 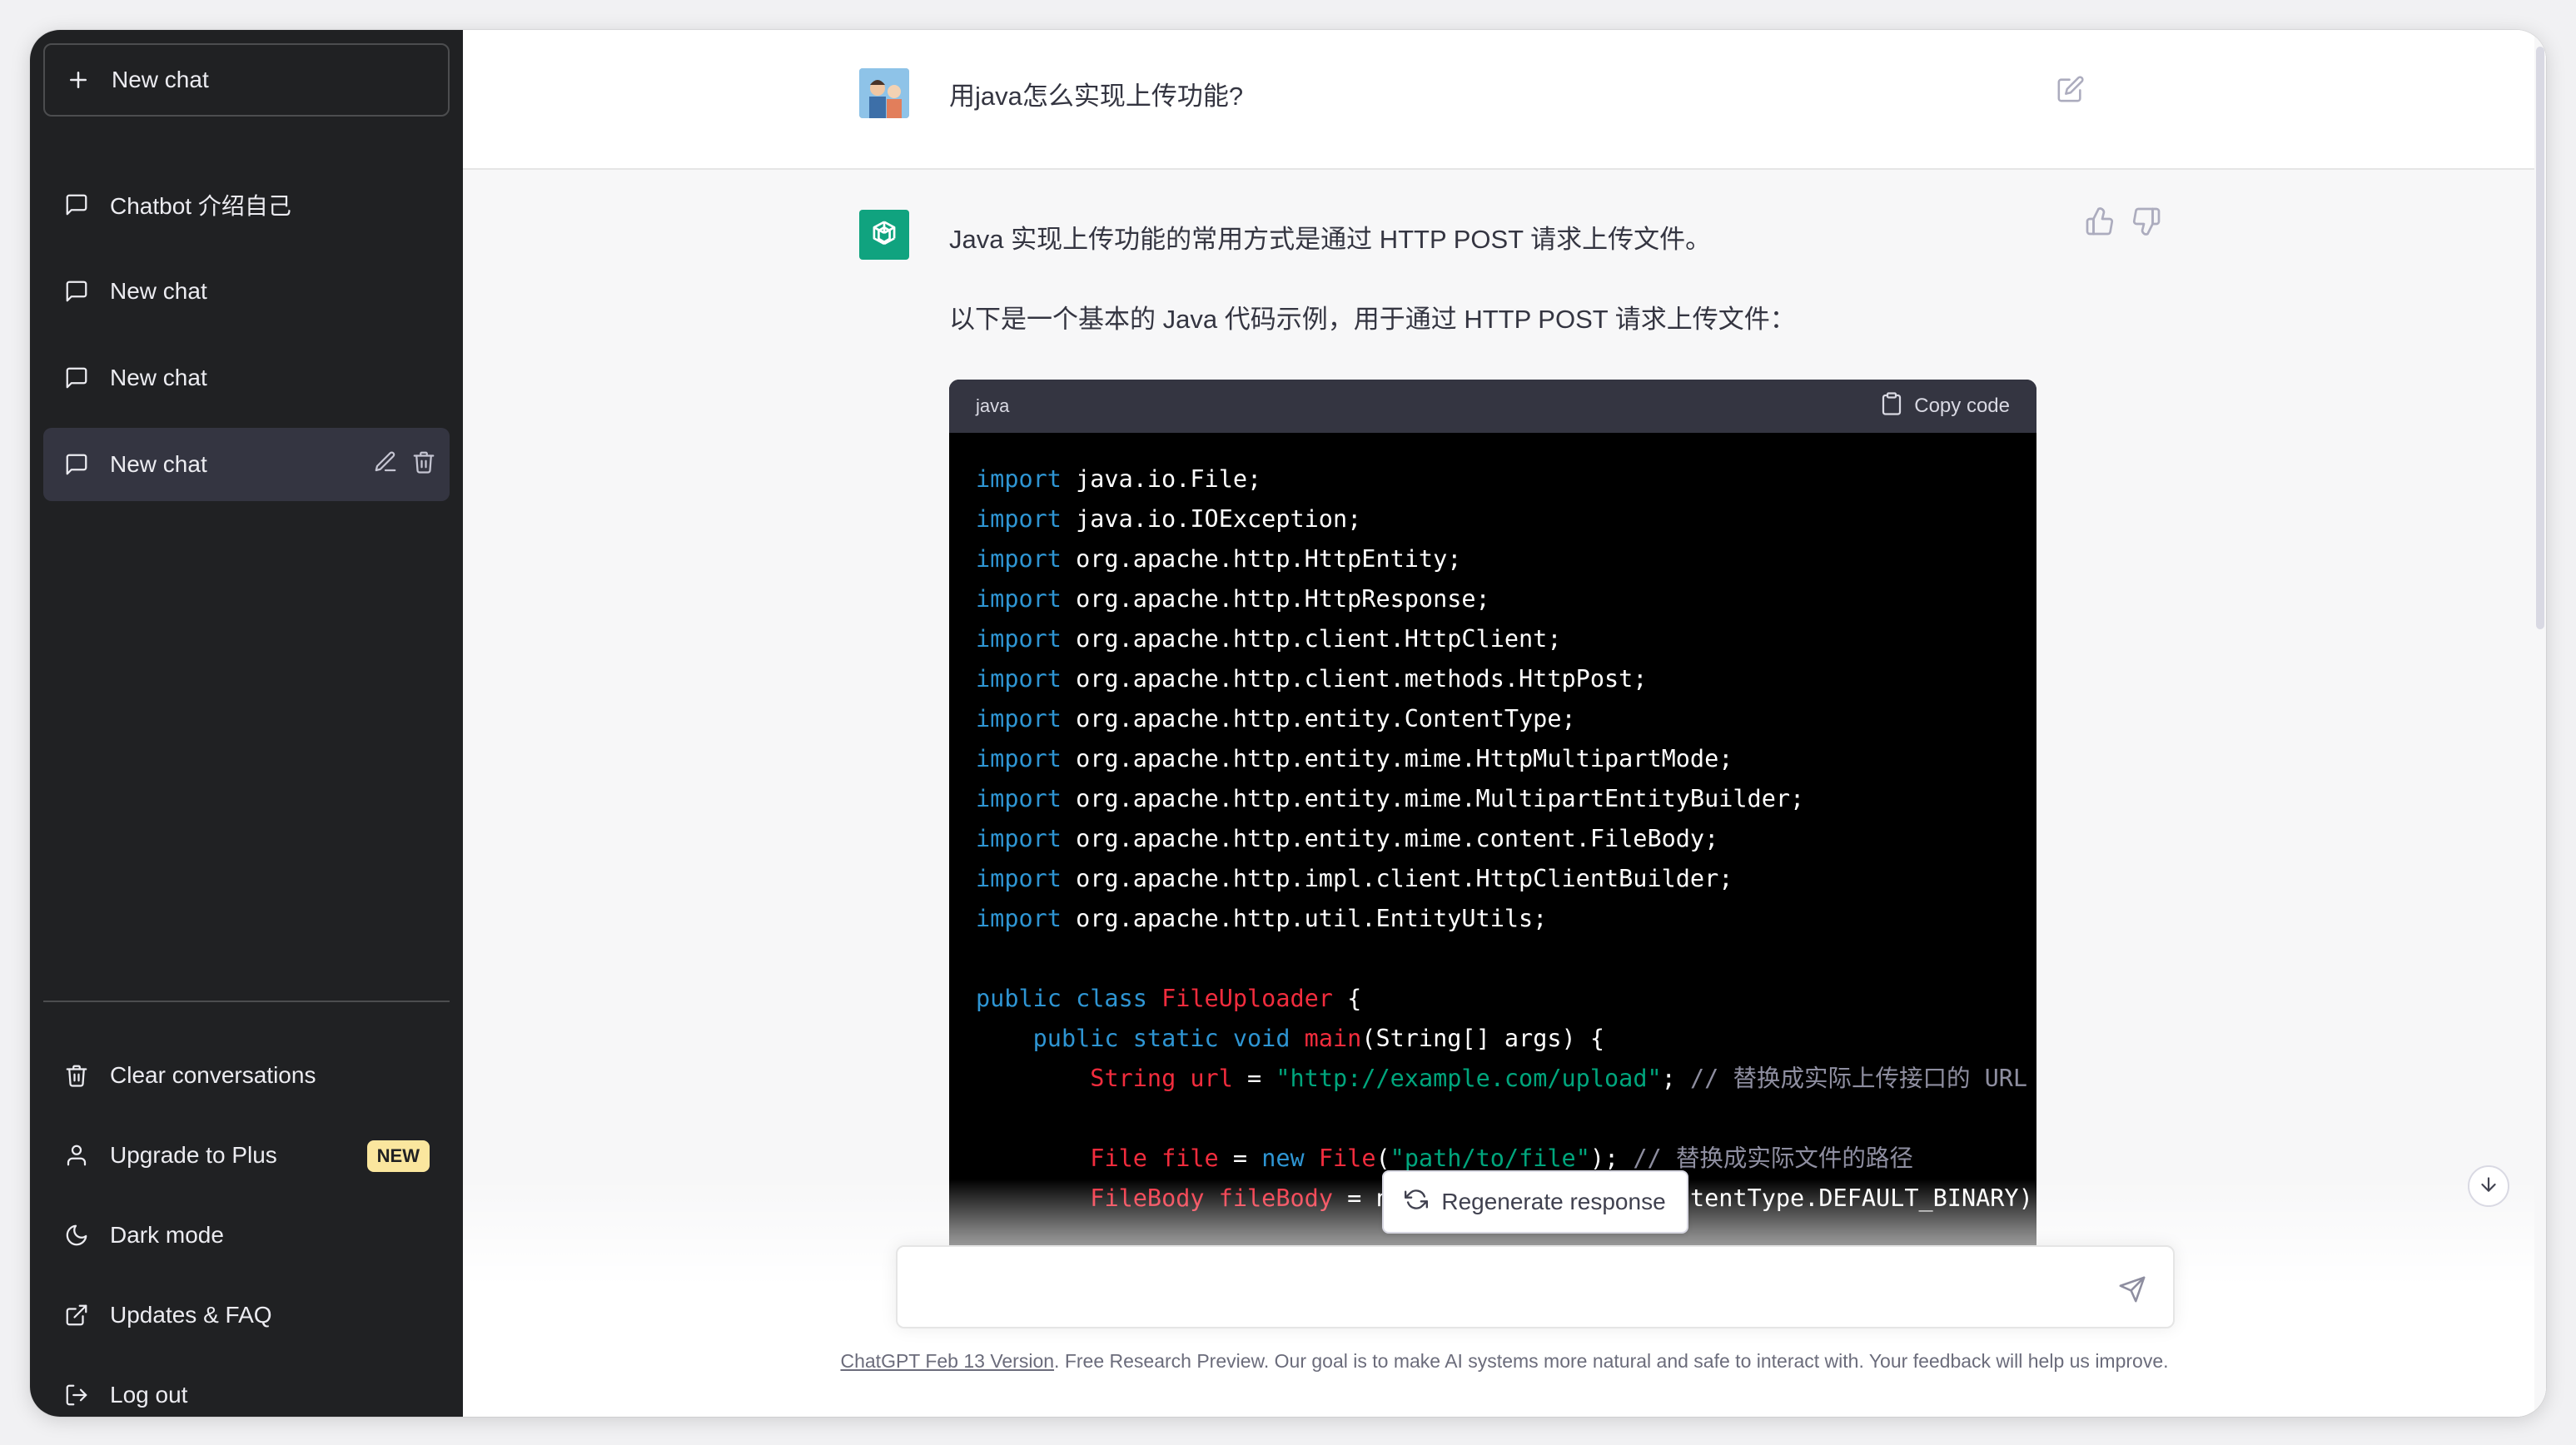 I want to click on clear-conversations-button: Clear conversations, so click(x=246, y=1075).